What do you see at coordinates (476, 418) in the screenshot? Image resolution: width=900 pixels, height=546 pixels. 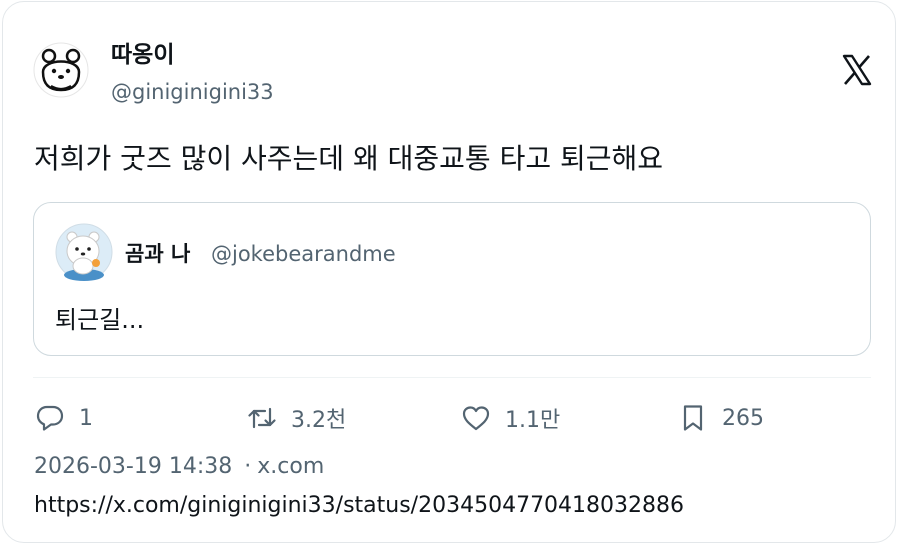 I see `heart-icon` at bounding box center [476, 418].